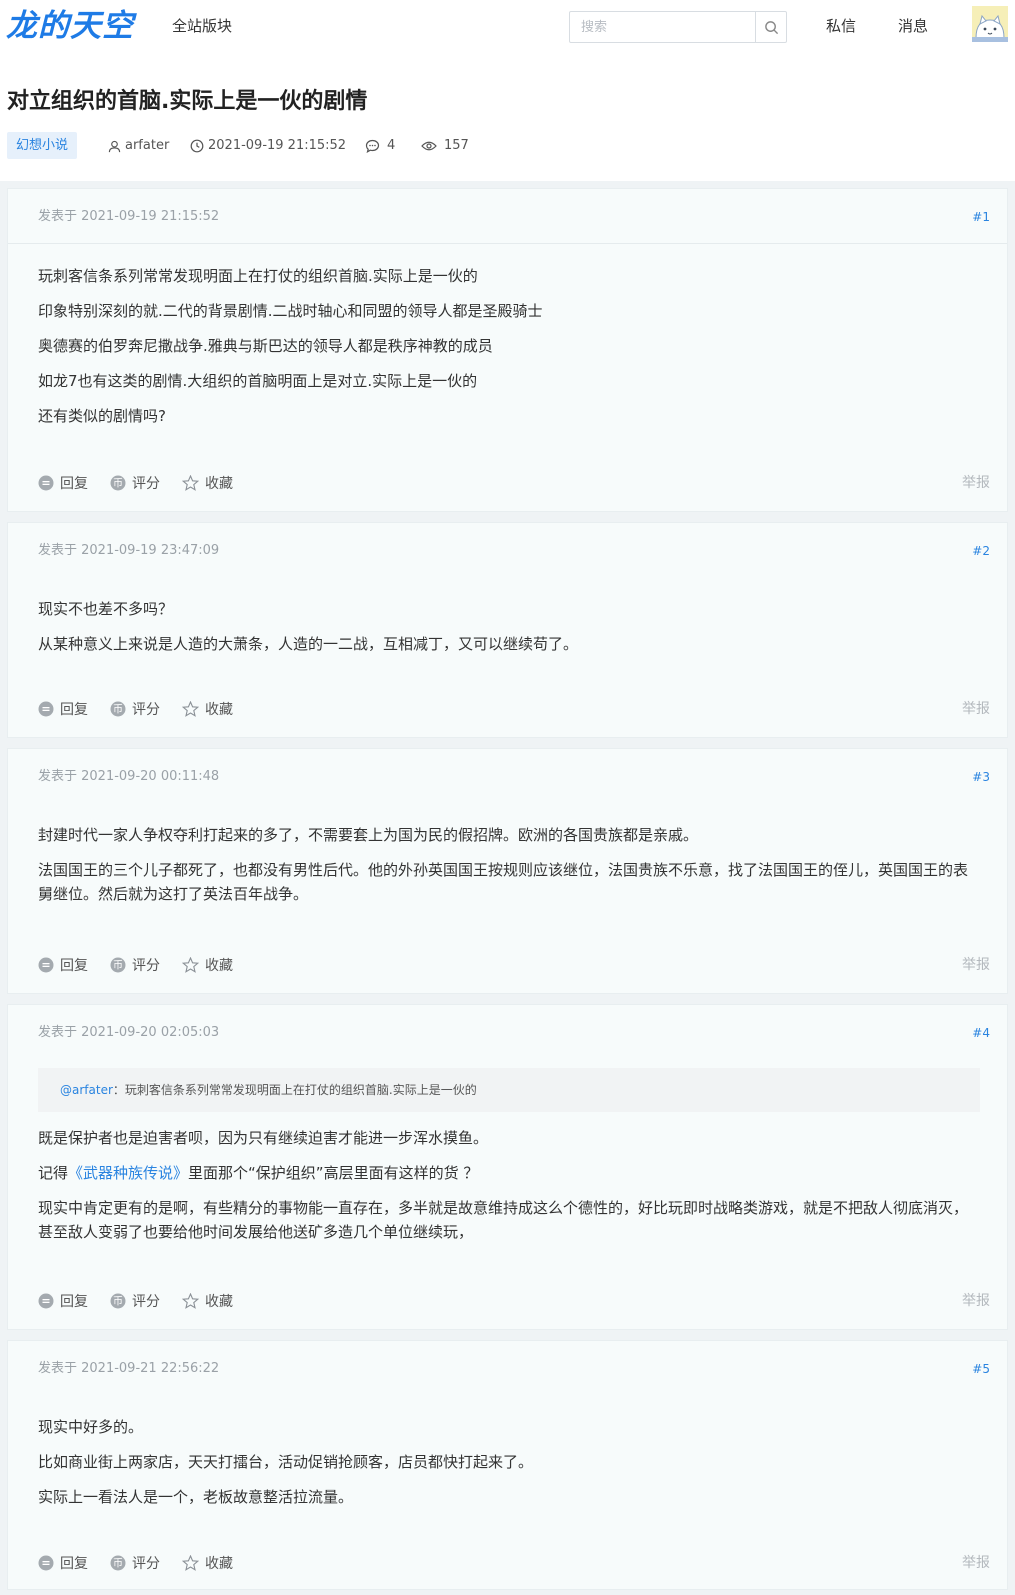  Describe the element at coordinates (981, 1033) in the screenshot. I see `floor-number: #4` at that location.